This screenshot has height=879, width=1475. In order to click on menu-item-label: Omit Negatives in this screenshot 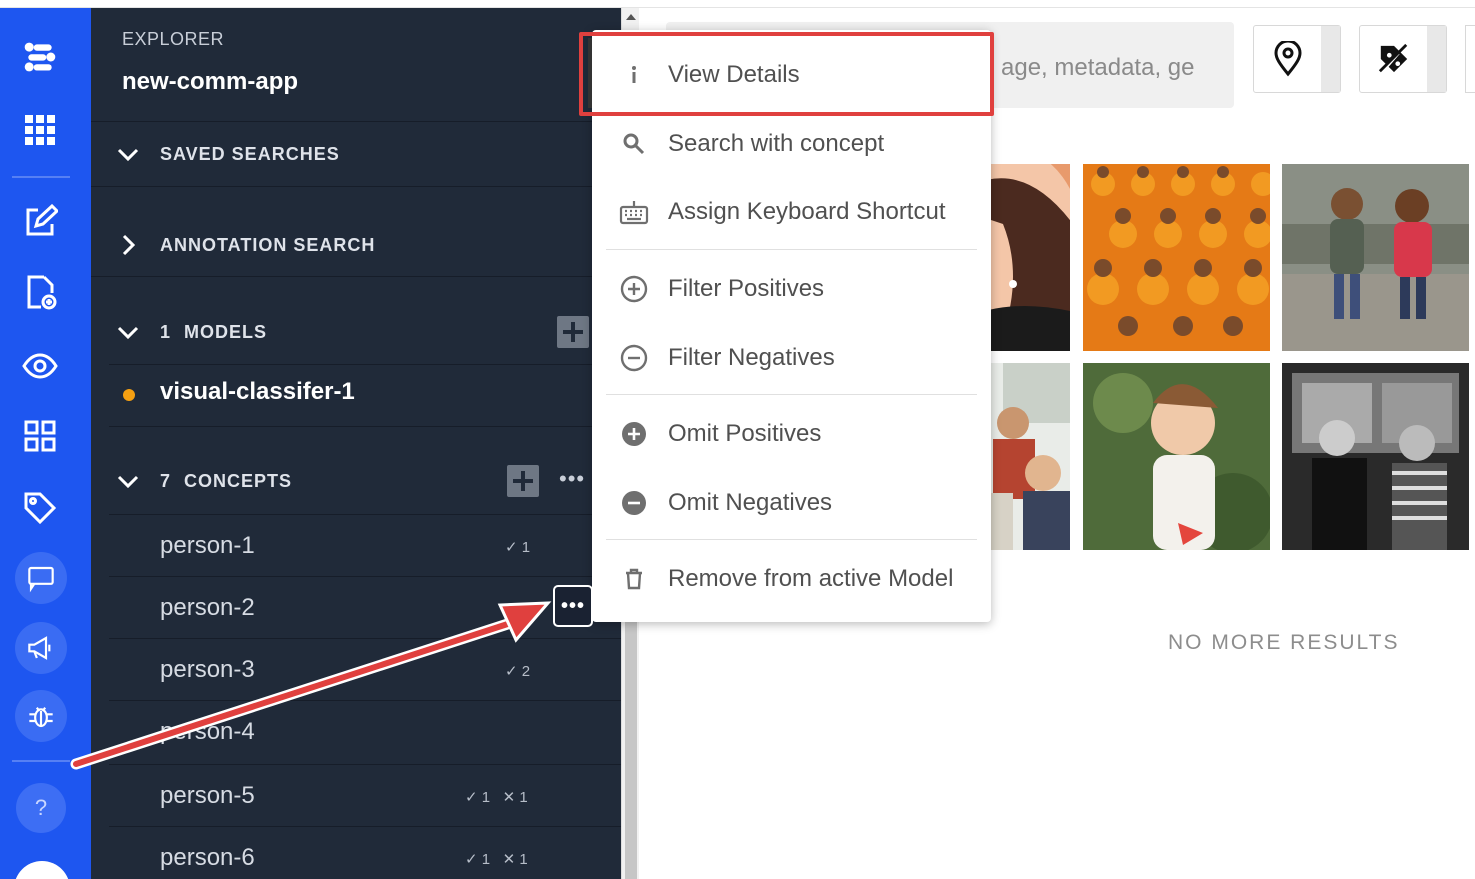, I will do `click(750, 502)`.